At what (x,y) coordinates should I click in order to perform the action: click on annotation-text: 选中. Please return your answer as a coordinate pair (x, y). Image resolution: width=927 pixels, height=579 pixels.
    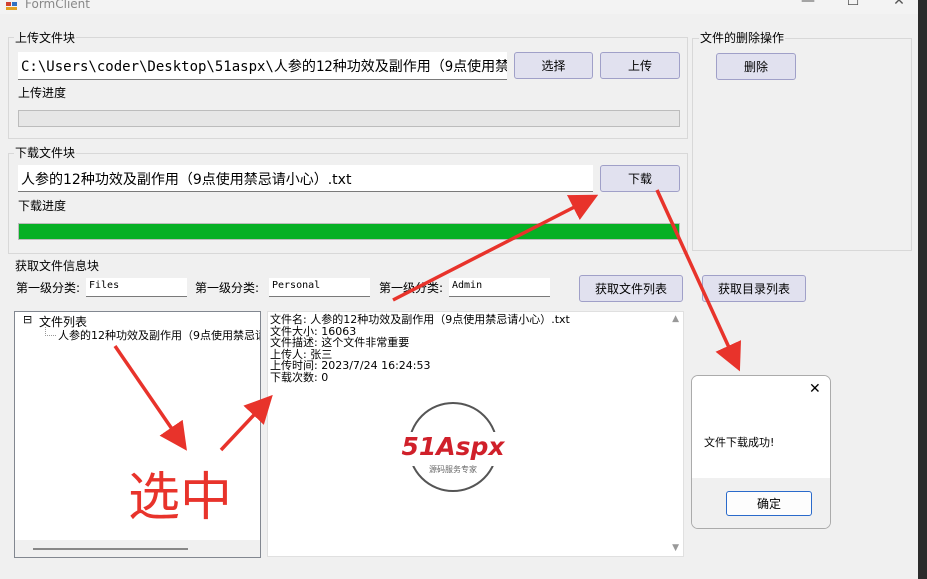
    Looking at the image, I should click on (180, 498).